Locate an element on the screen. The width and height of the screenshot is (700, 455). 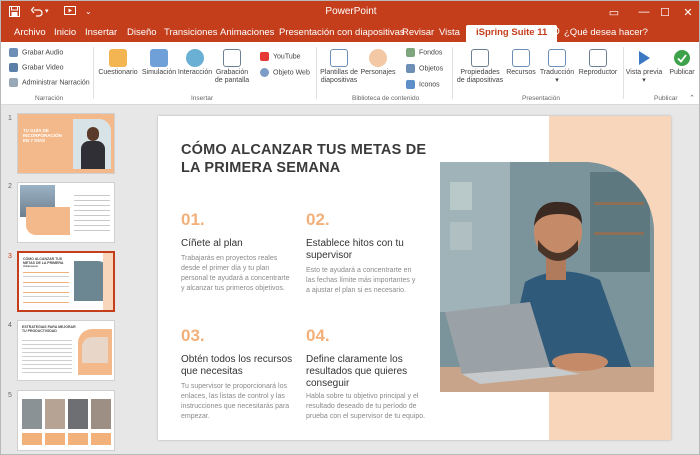
grabacion-label-line1: Grabación is located at coordinates (232, 72).